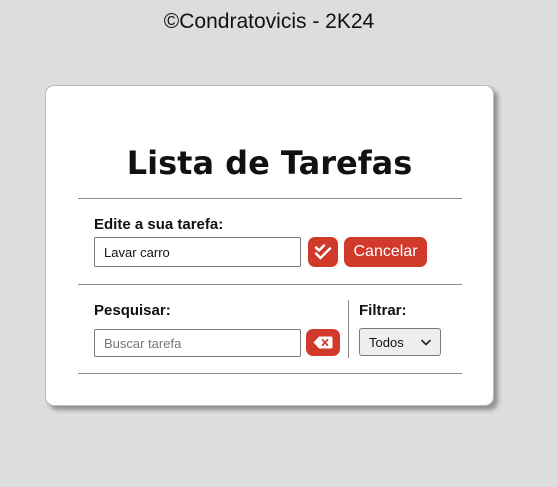 The image size is (557, 487). Describe the element at coordinates (426, 342) in the screenshot. I see `chevron-down-icon` at that location.